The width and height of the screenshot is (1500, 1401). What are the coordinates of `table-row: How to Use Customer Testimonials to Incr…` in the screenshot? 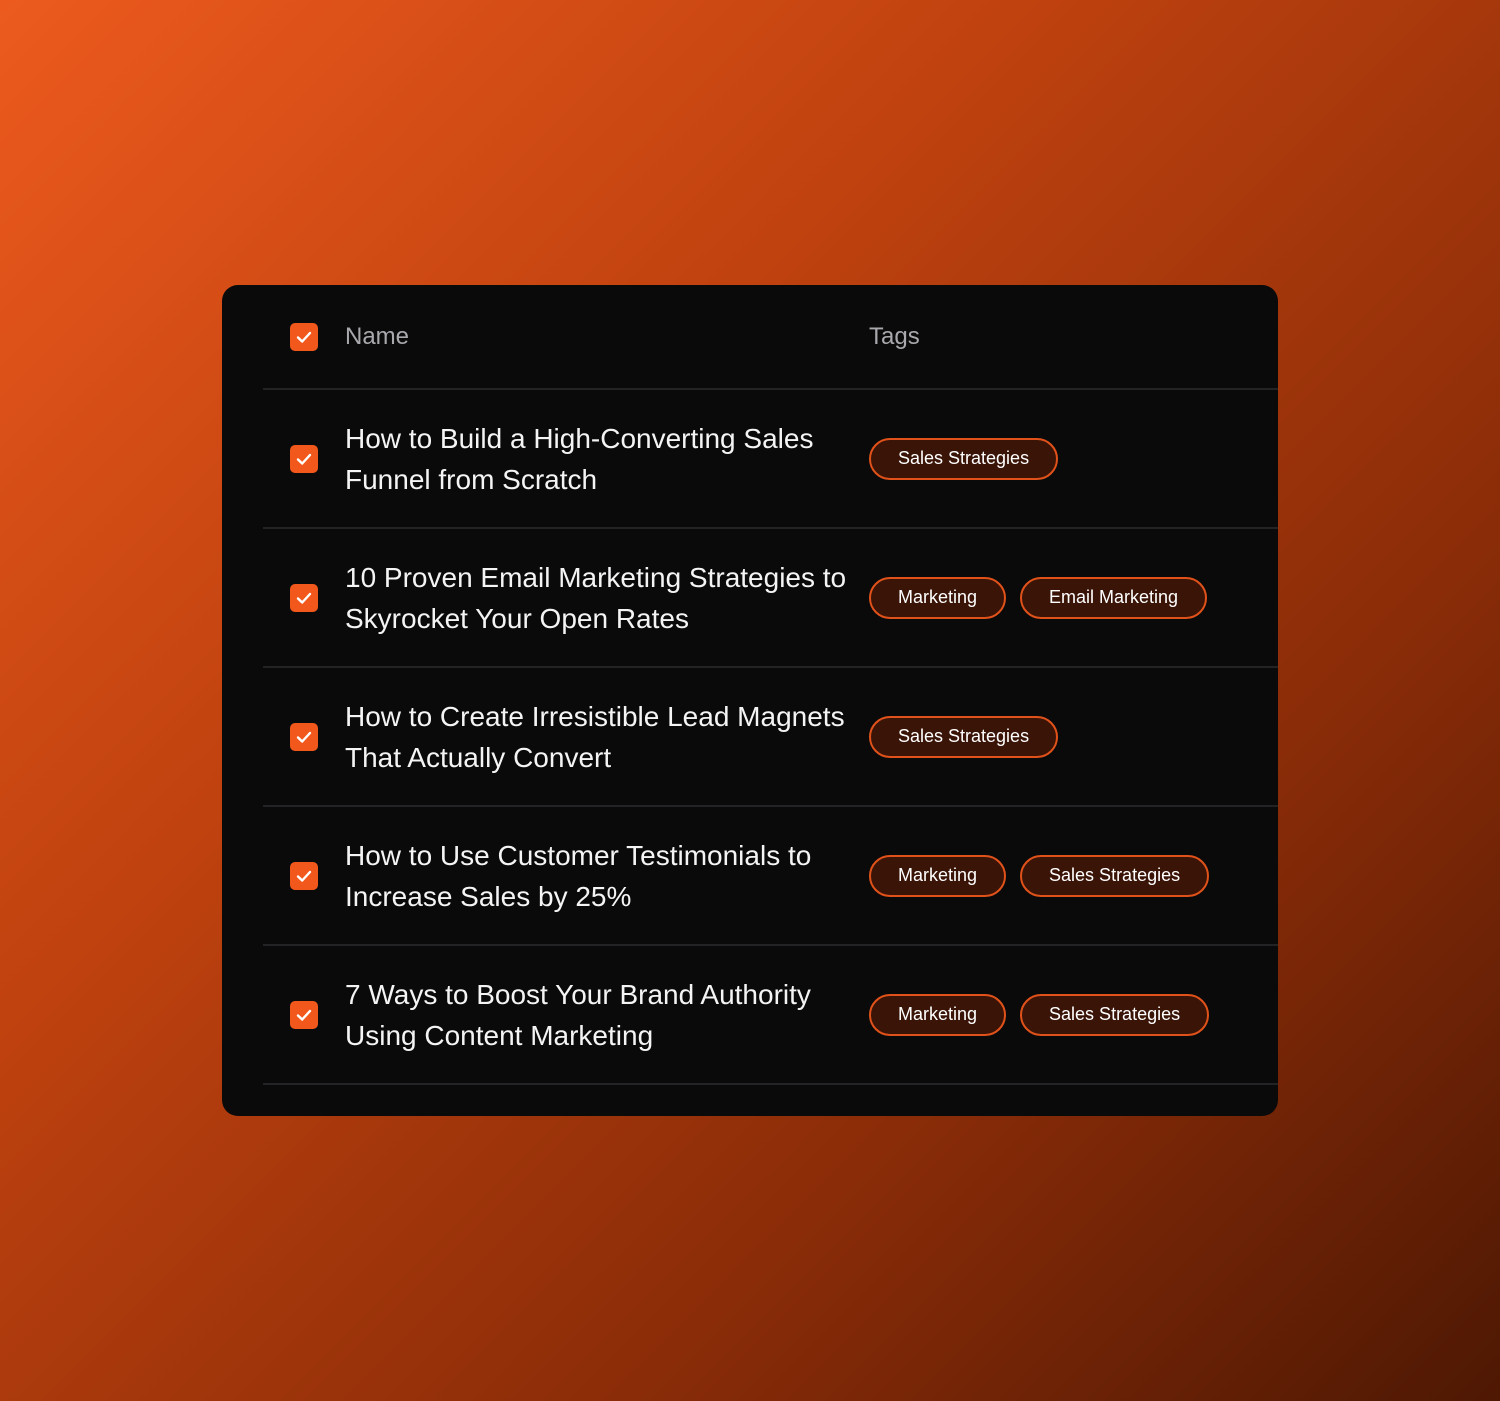 It's located at (770, 876).